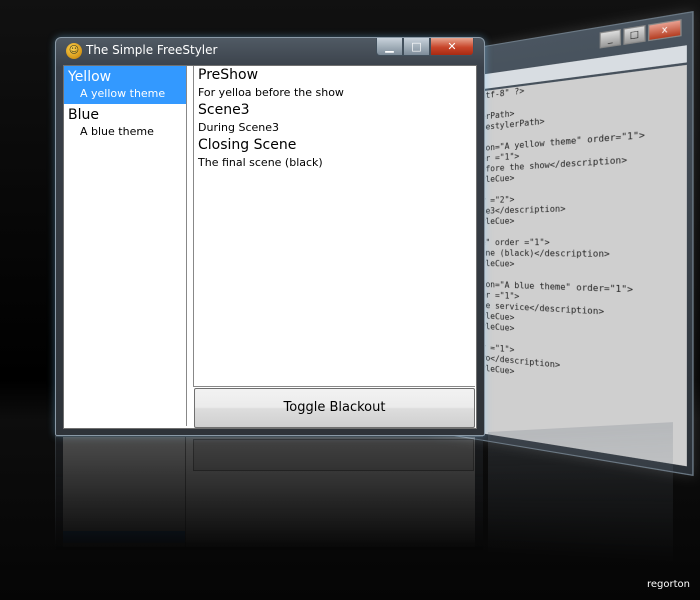  Describe the element at coordinates (125, 85) in the screenshot. I see `theme-item-yellow: Yellow A yellow theme` at that location.